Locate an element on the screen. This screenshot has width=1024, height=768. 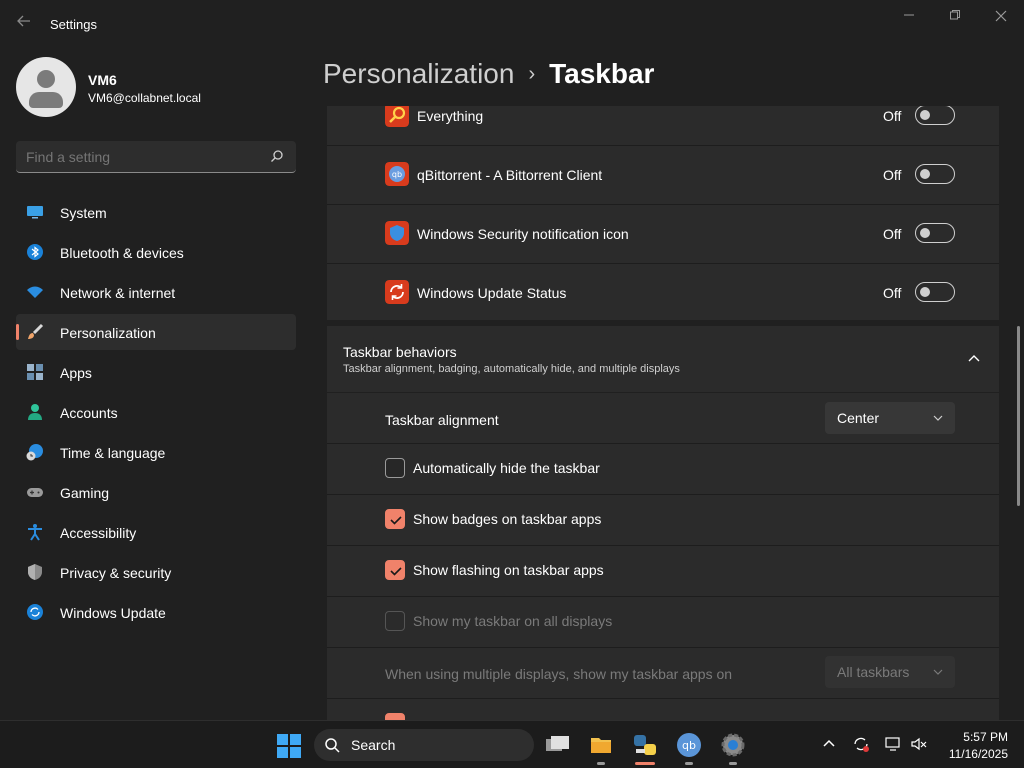
display-icon is located at coordinates (893, 744).